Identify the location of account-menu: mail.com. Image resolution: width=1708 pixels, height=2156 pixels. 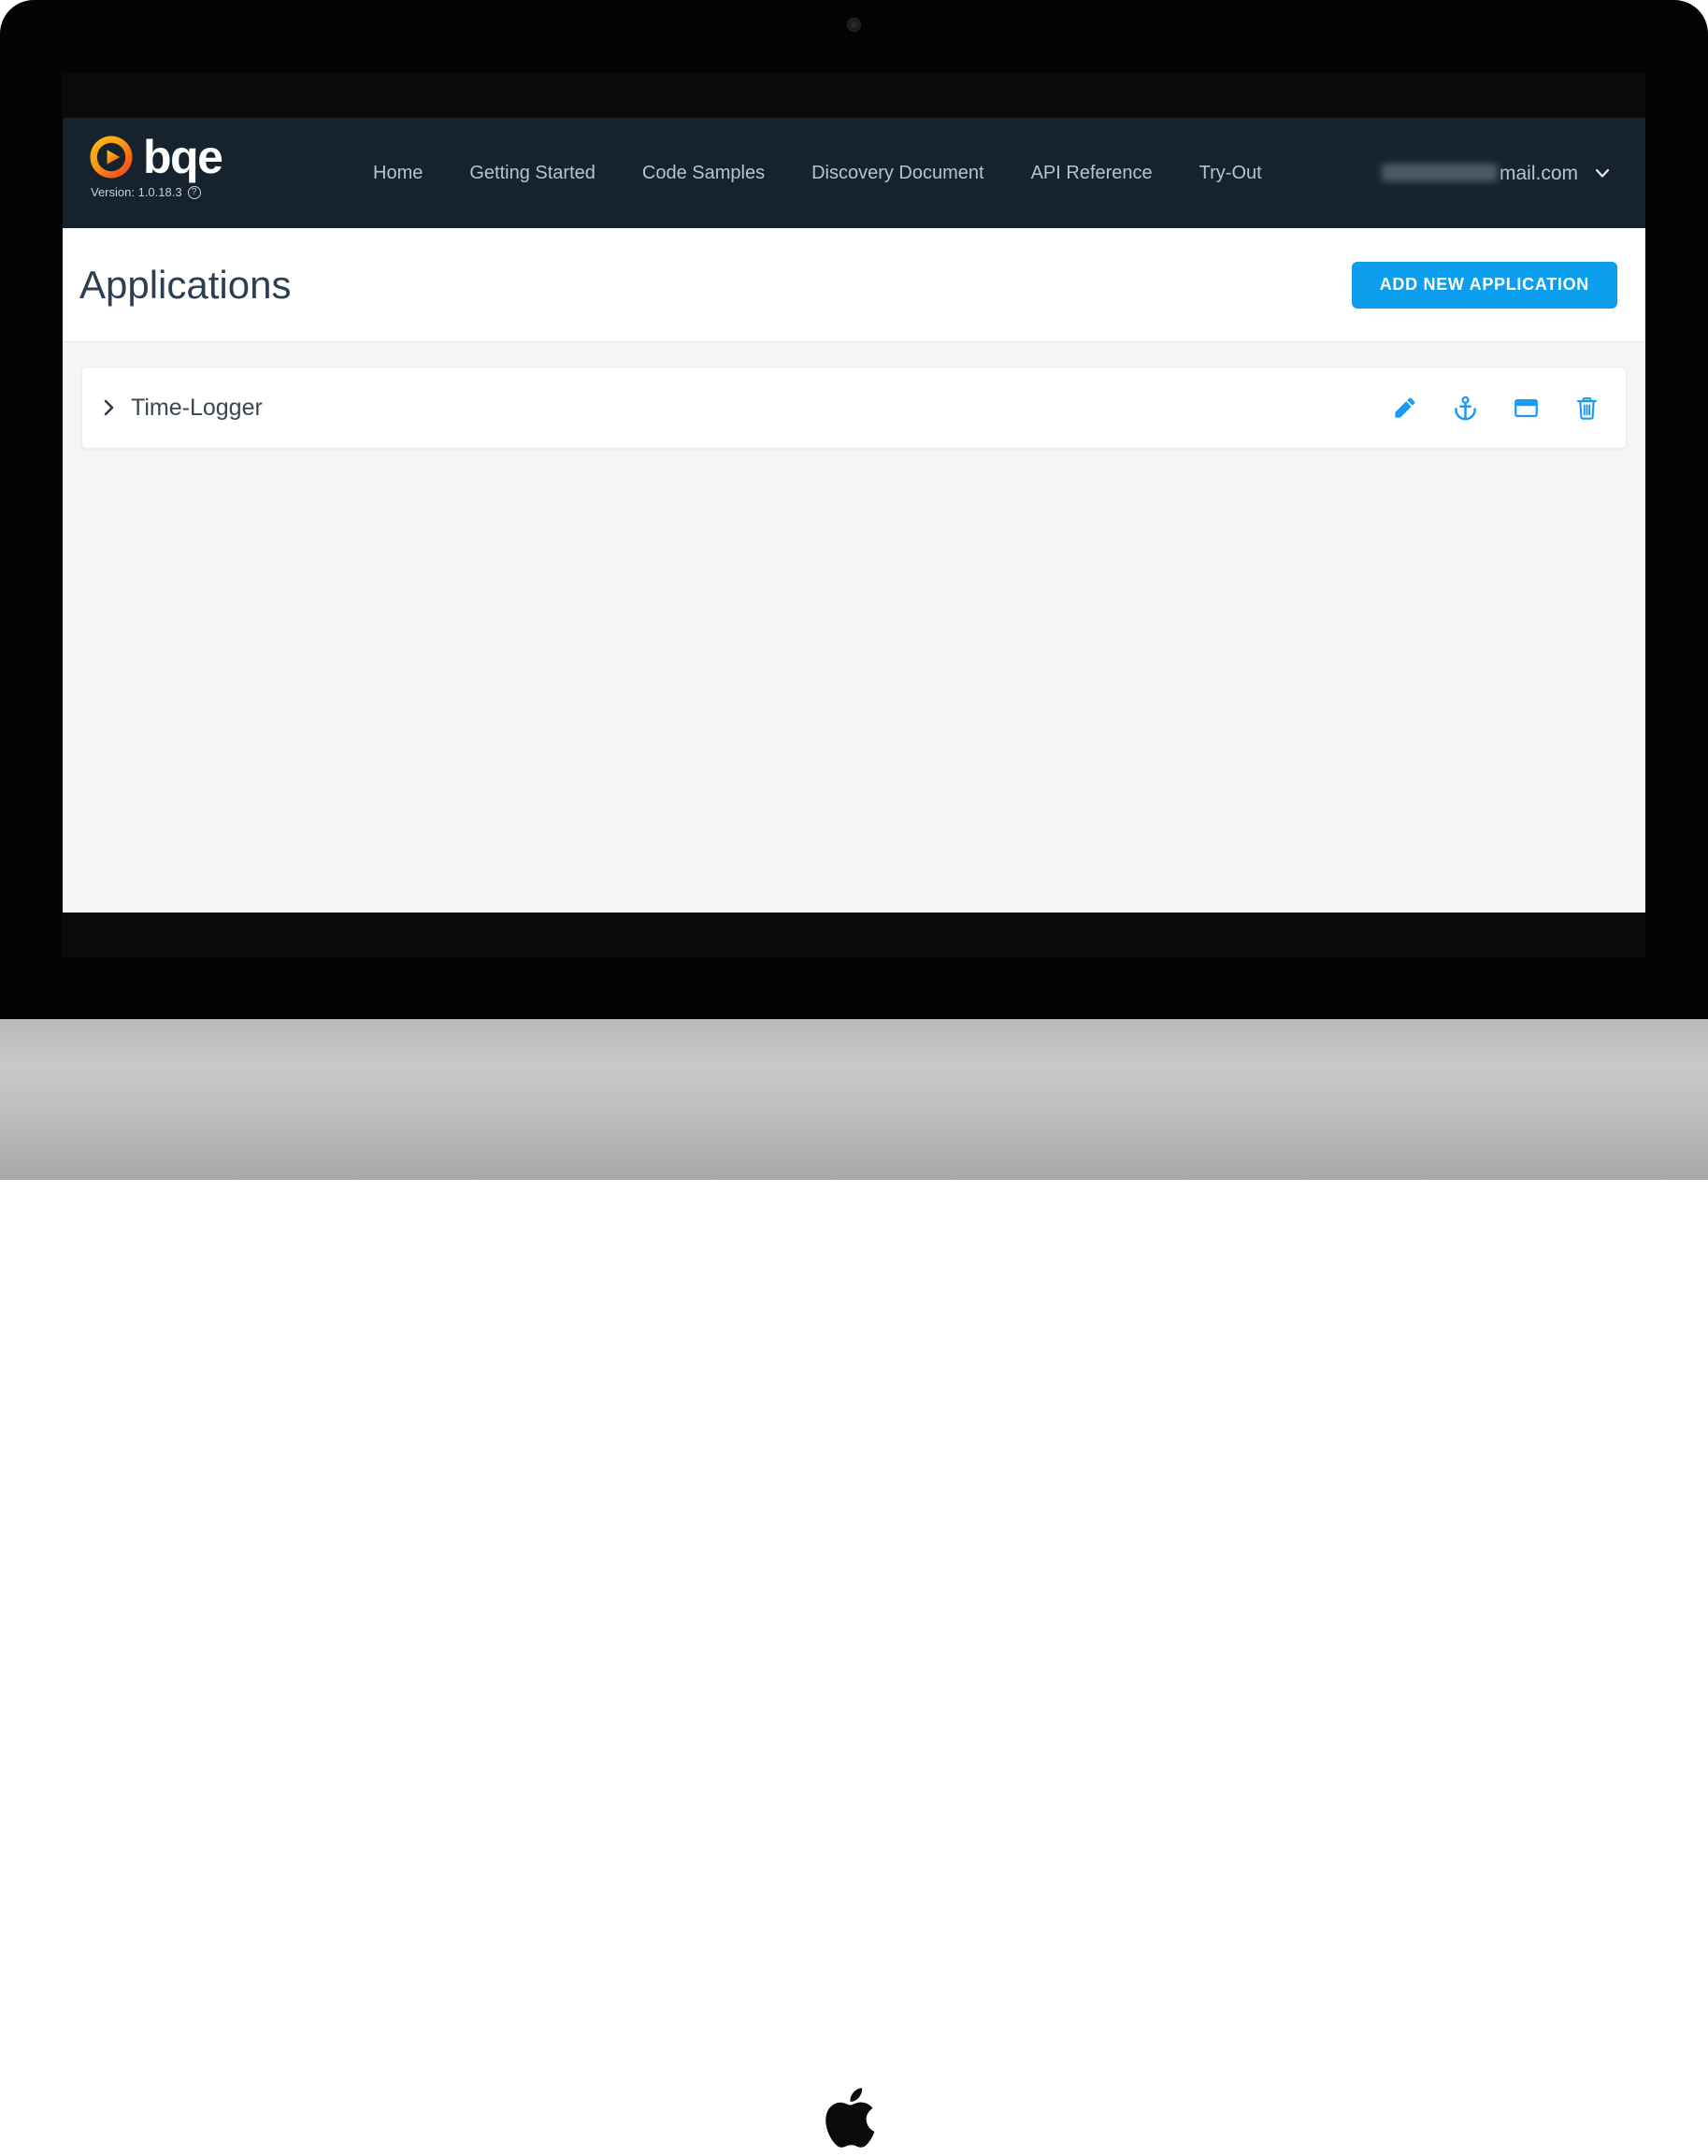
(1496, 173).